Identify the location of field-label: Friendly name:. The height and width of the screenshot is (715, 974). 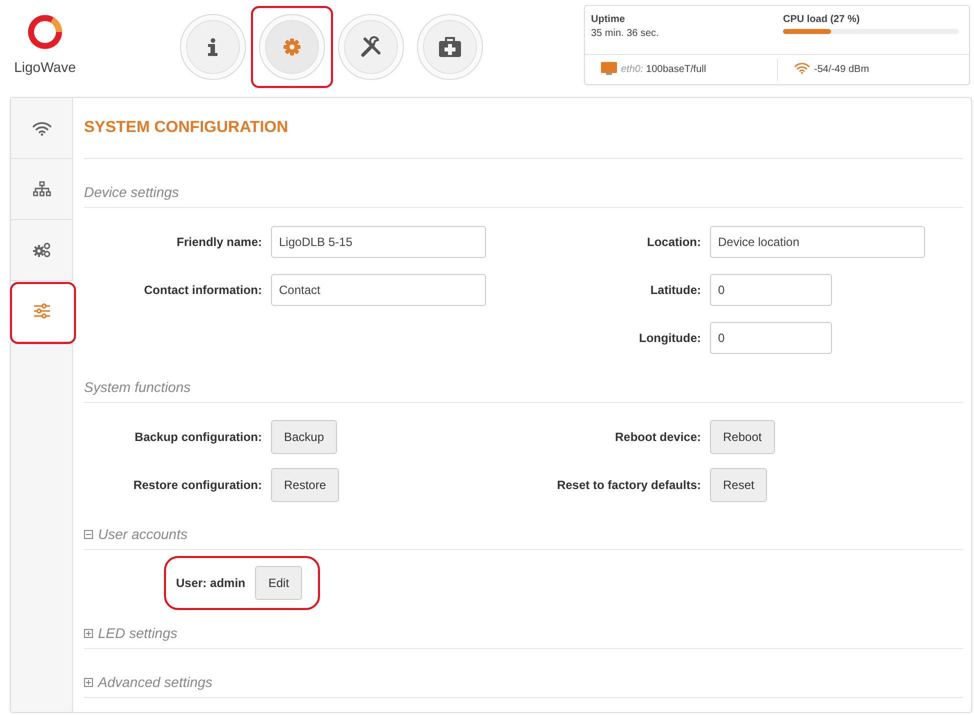
(219, 242).